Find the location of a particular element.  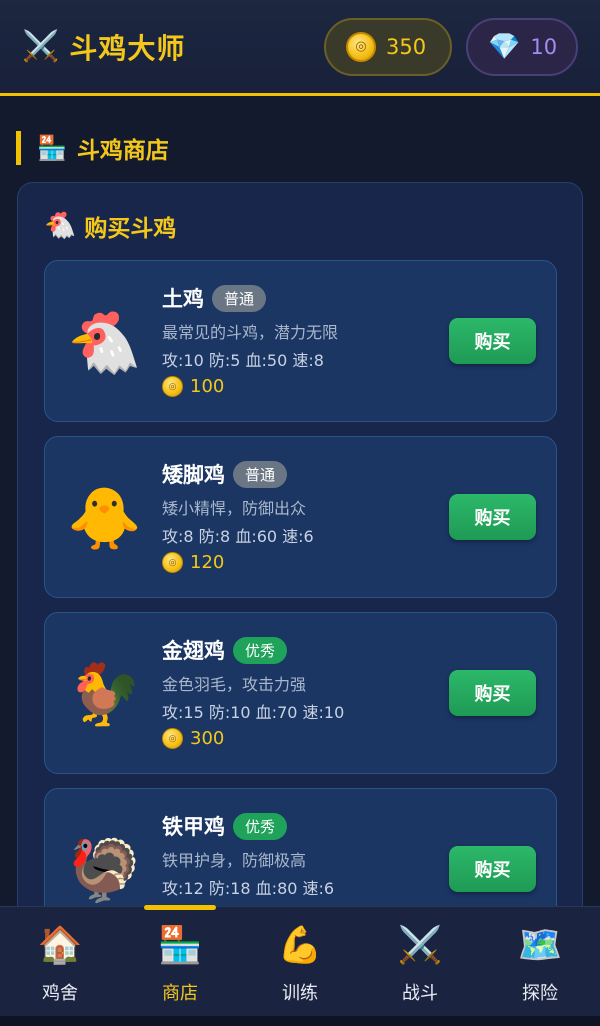

gem-counter: 💎 10 is located at coordinates (522, 46).